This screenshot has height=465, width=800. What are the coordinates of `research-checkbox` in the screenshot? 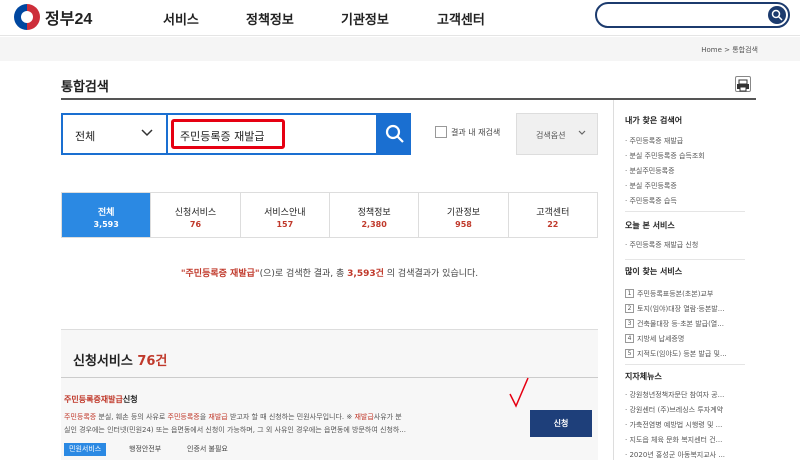 It's located at (441, 132).